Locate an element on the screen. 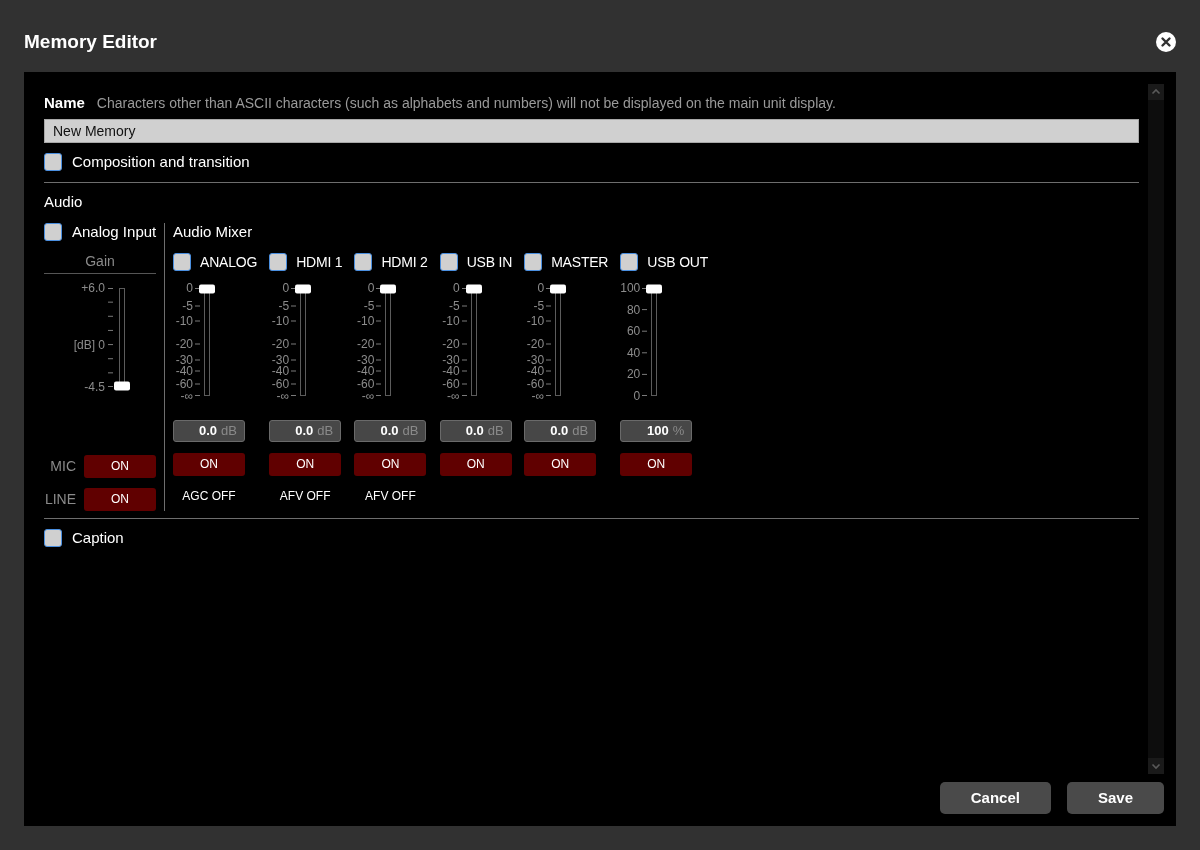 The width and height of the screenshot is (1200, 850). scale-label: +6.0 is located at coordinates (93, 288).